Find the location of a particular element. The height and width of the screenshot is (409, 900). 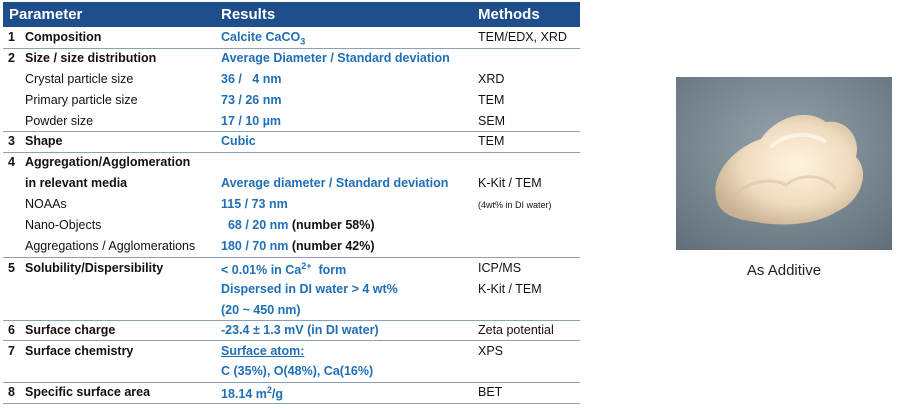

row-parameter: Aggregations / Agglomerations is located at coordinates (110, 246).